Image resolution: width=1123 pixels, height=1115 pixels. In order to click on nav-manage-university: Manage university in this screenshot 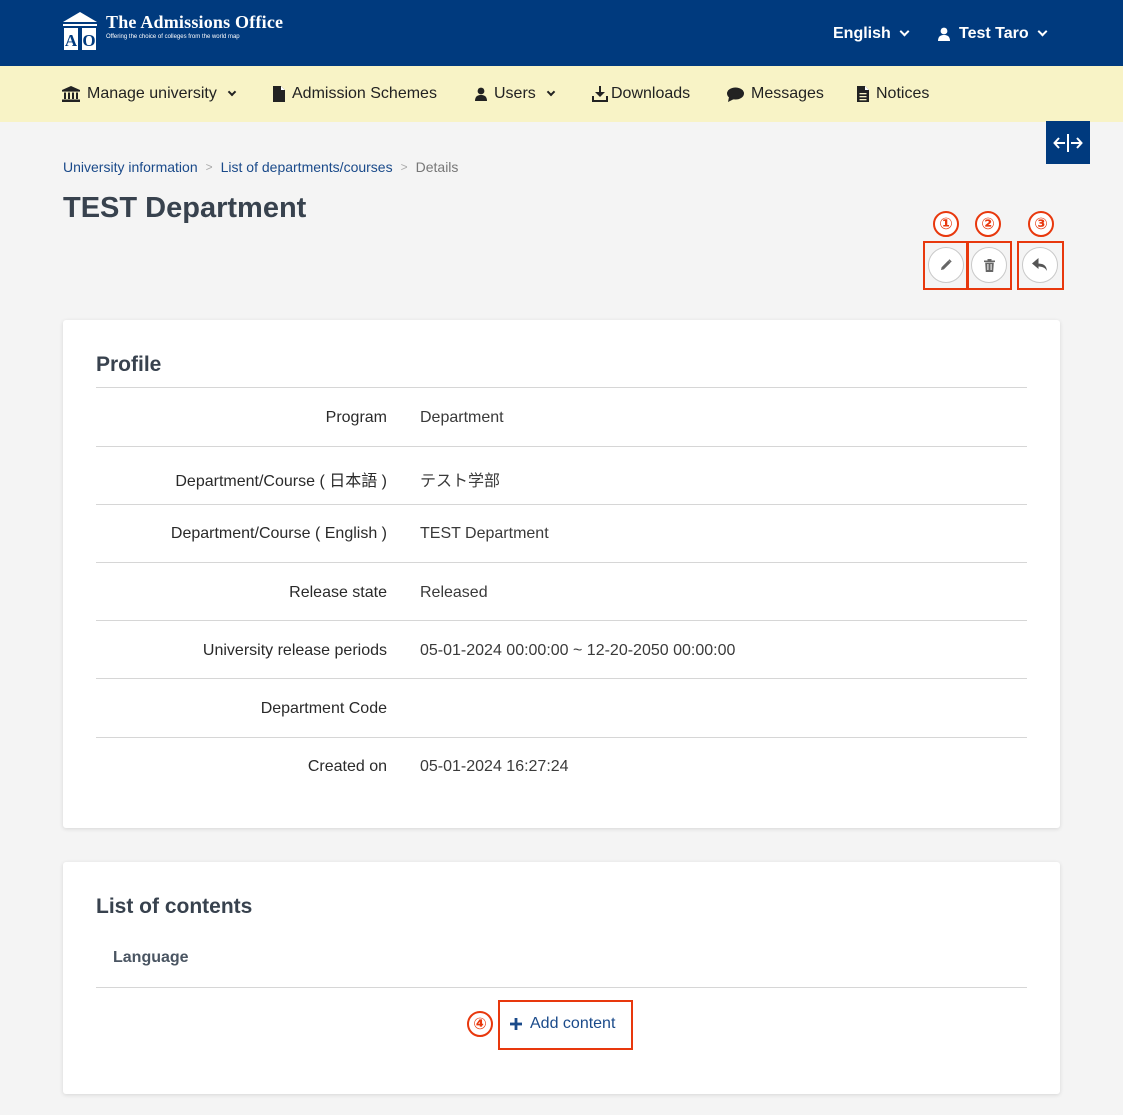, I will do `click(149, 94)`.